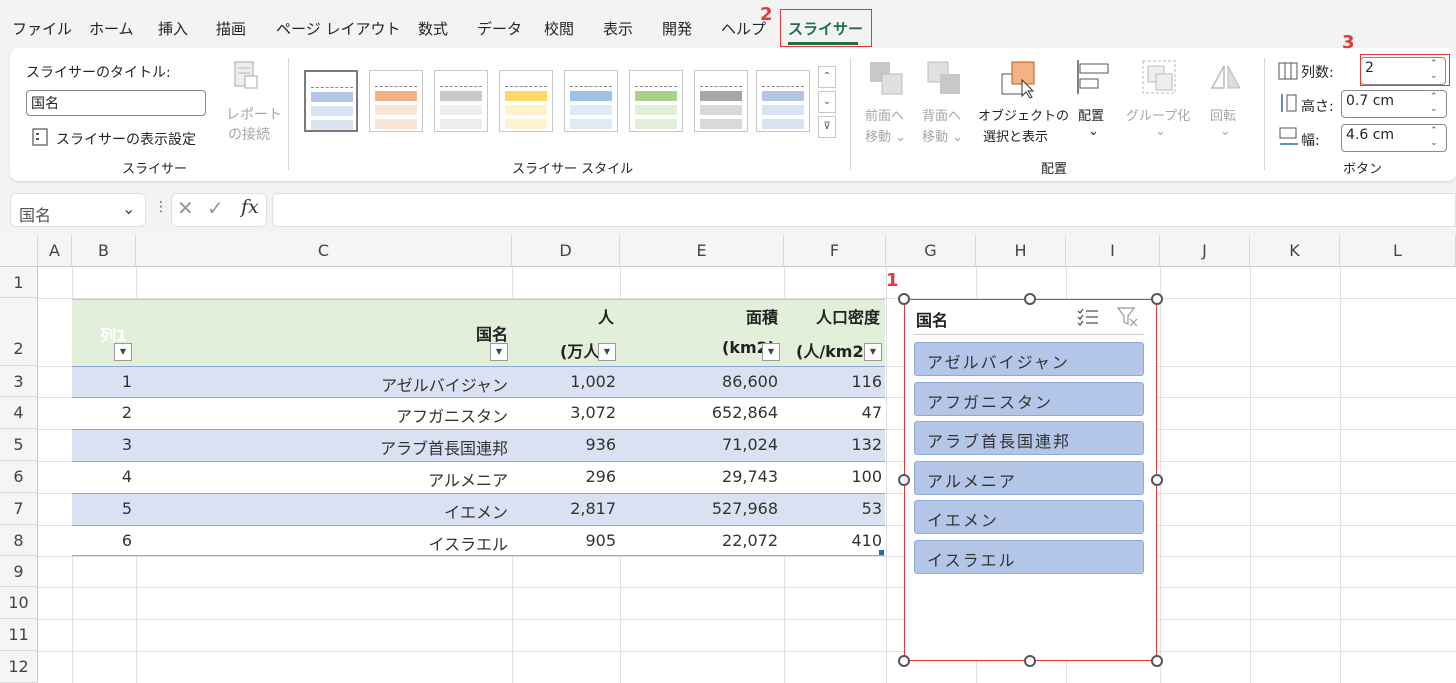  I want to click on select-all-corner, so click(19, 251).